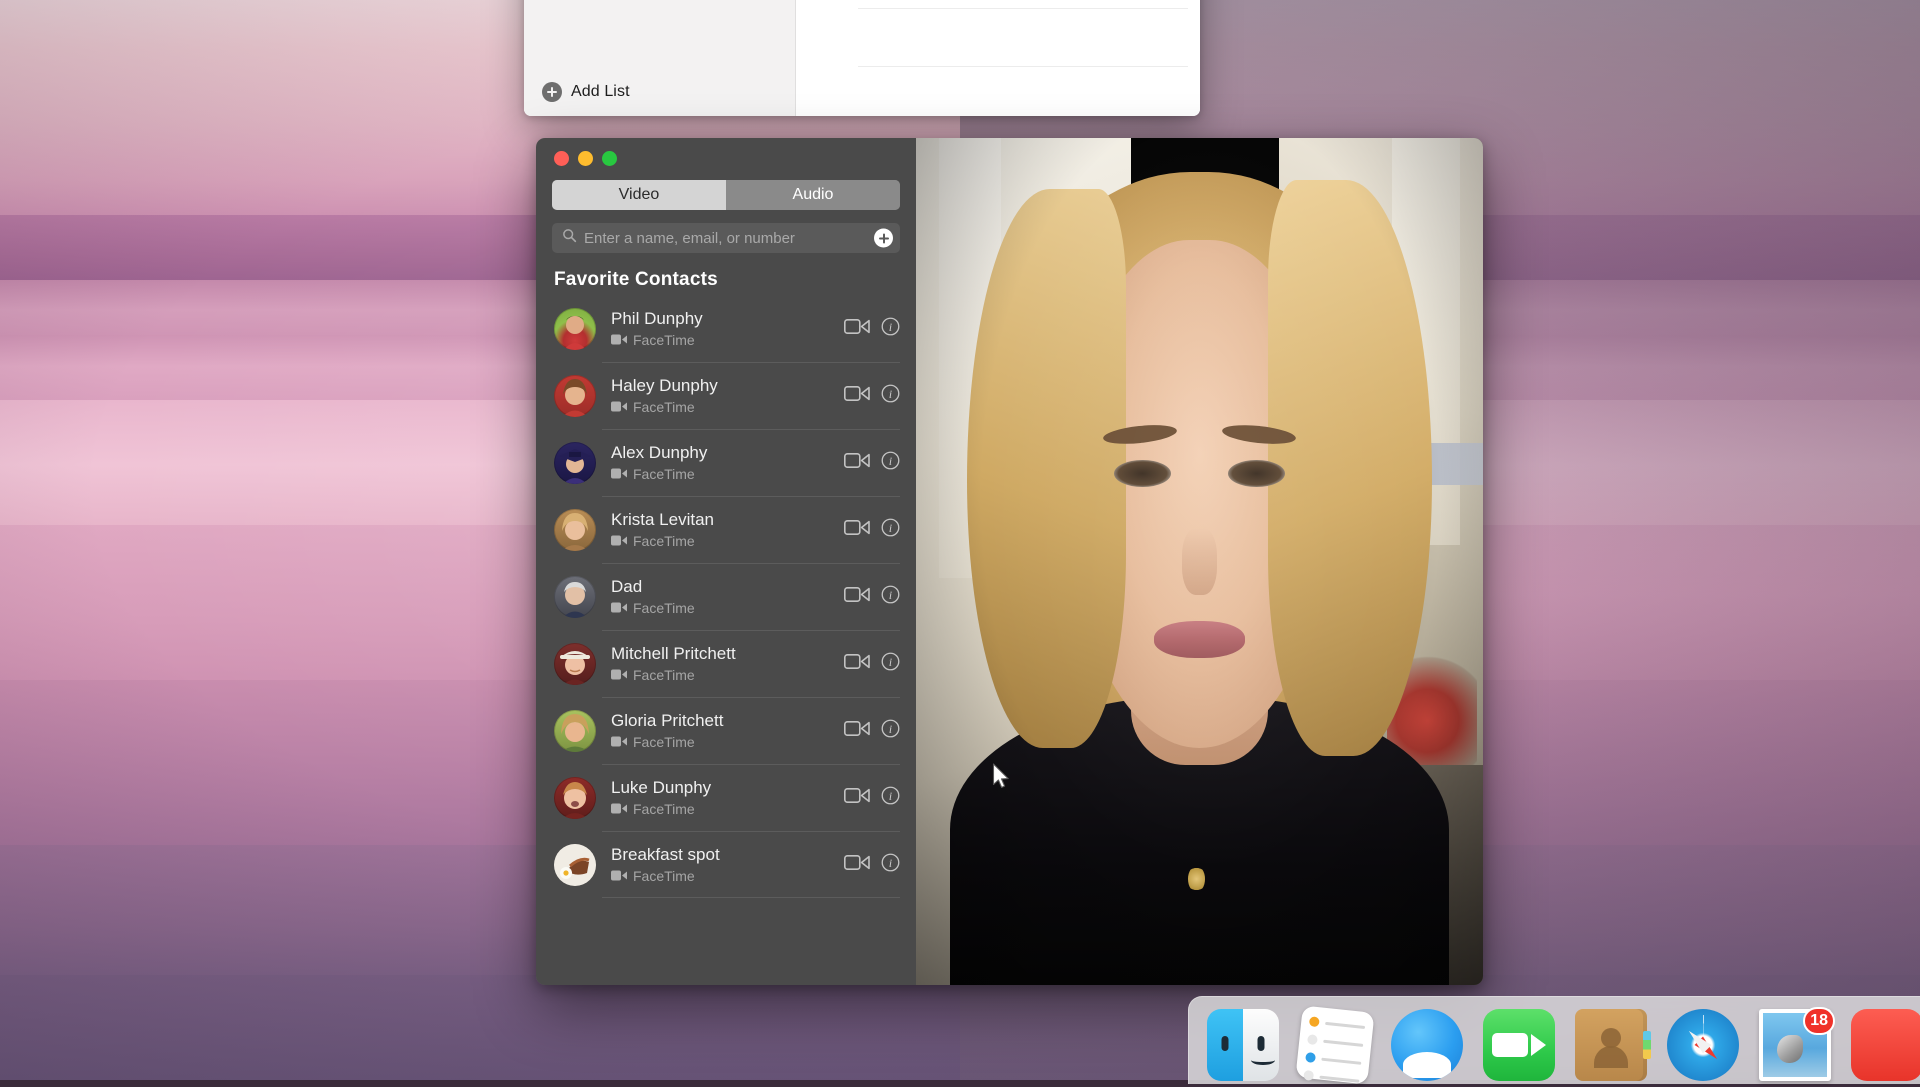 The width and height of the screenshot is (1920, 1087). I want to click on contact-name: Luke Dunphy, so click(727, 788).